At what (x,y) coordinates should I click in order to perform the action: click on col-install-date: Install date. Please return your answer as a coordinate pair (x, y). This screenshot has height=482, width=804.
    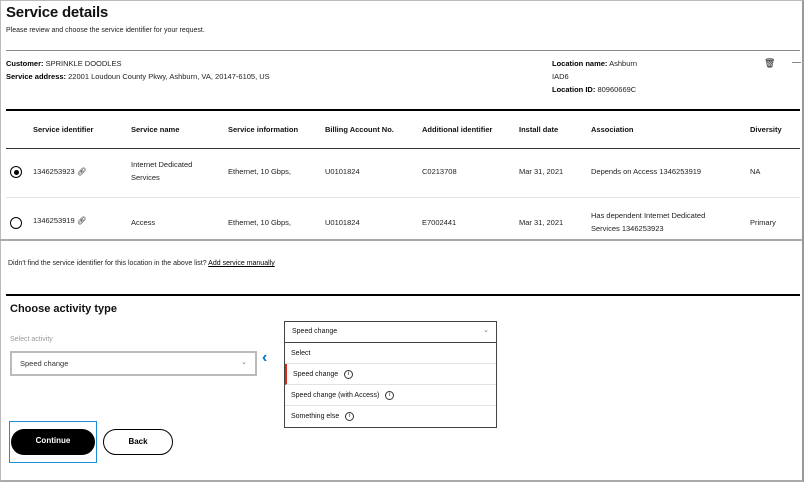
    Looking at the image, I should click on (539, 129).